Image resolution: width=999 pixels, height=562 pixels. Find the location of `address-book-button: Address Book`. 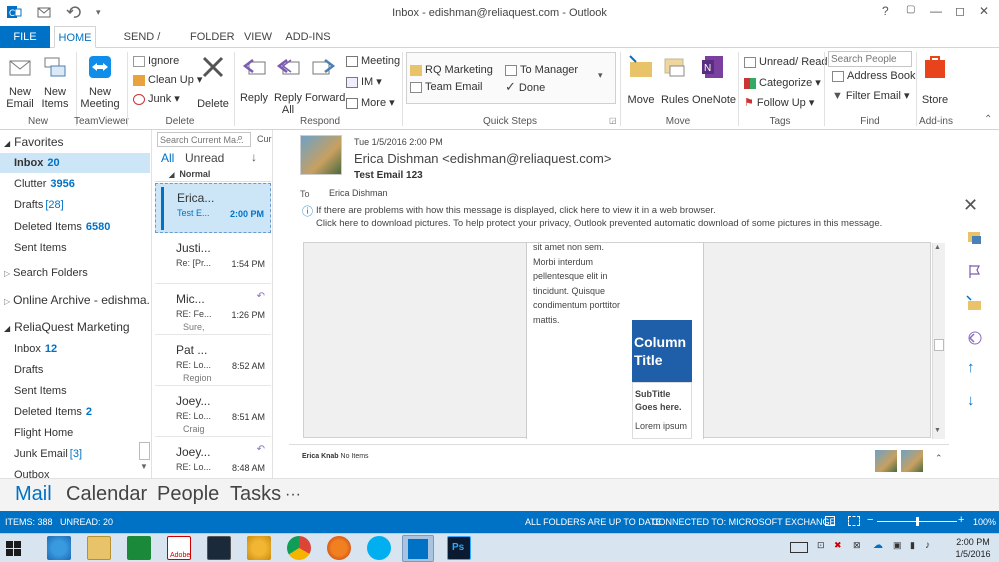

address-book-button: Address Book is located at coordinates (873, 76).